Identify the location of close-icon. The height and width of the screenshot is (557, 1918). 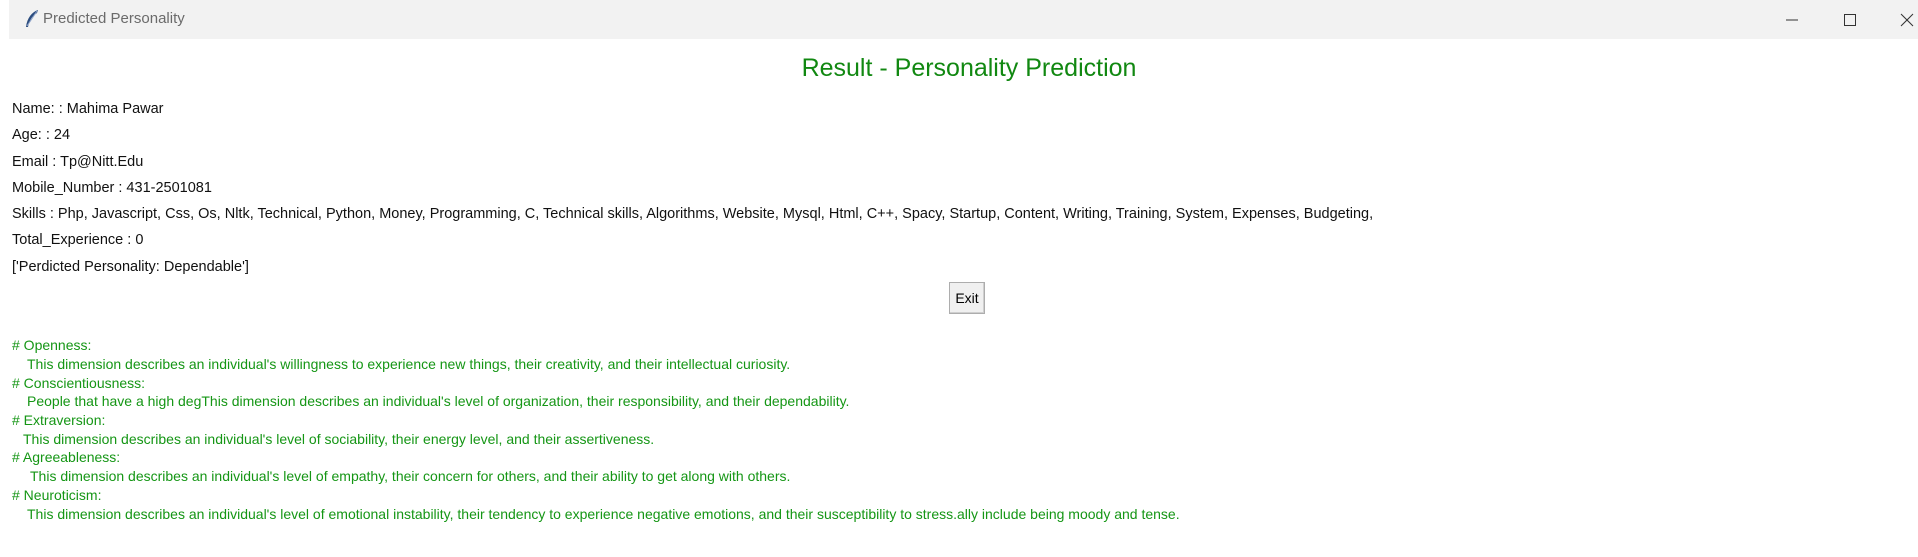
(1906, 19).